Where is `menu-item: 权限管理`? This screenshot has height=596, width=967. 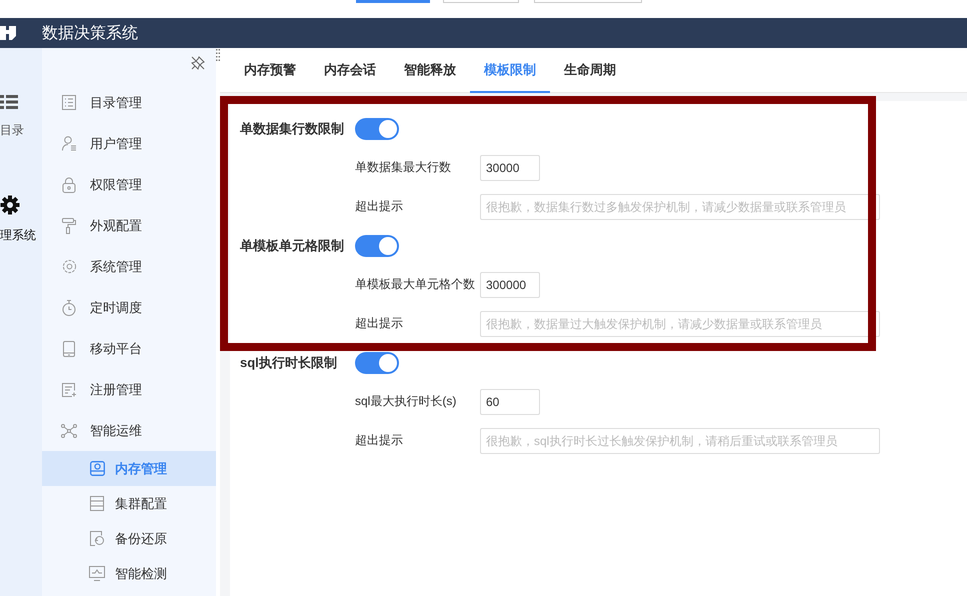 menu-item: 权限管理 is located at coordinates (129, 184).